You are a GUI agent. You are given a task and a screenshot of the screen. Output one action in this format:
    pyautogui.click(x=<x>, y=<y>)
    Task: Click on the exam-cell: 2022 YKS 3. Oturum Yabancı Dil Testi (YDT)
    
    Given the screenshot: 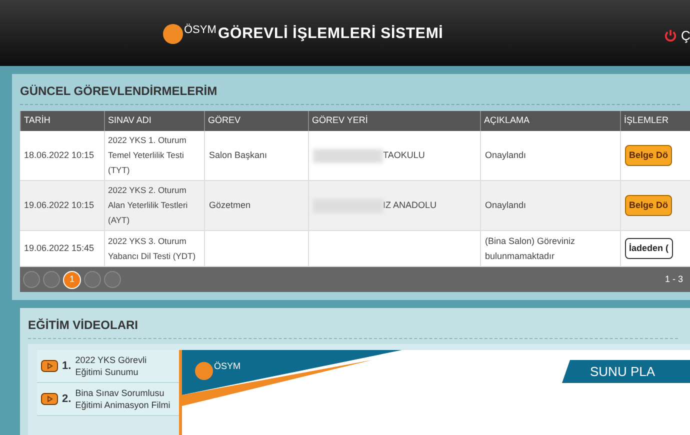 What is the action you would take?
    pyautogui.click(x=154, y=248)
    